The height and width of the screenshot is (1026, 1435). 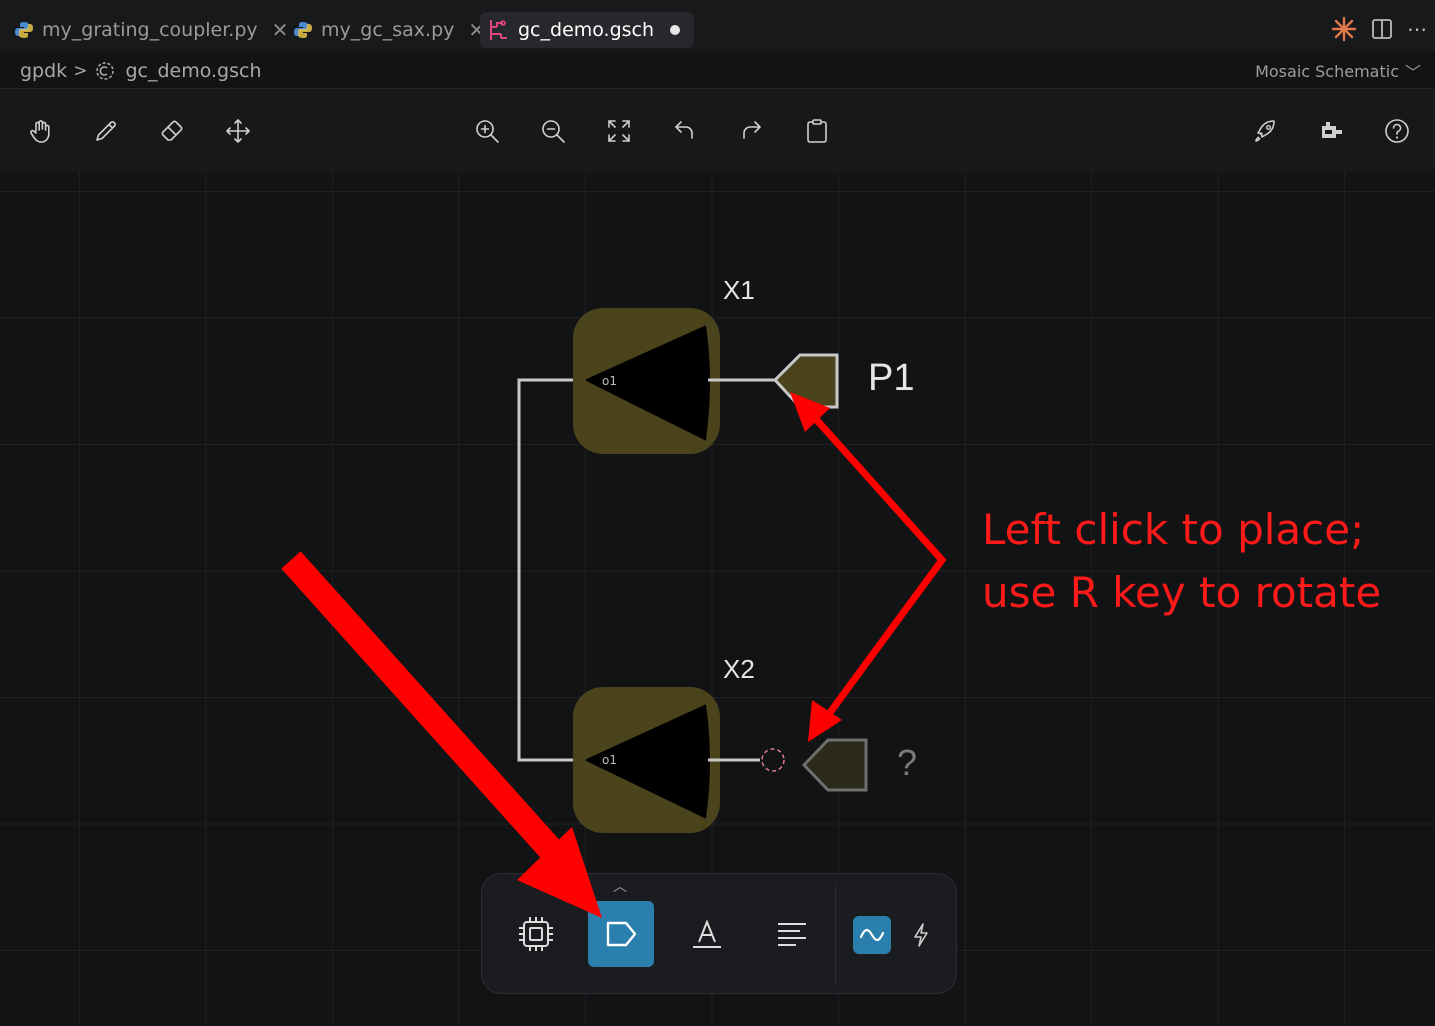 I want to click on tab-label: gc_demo.gsch, so click(x=586, y=30).